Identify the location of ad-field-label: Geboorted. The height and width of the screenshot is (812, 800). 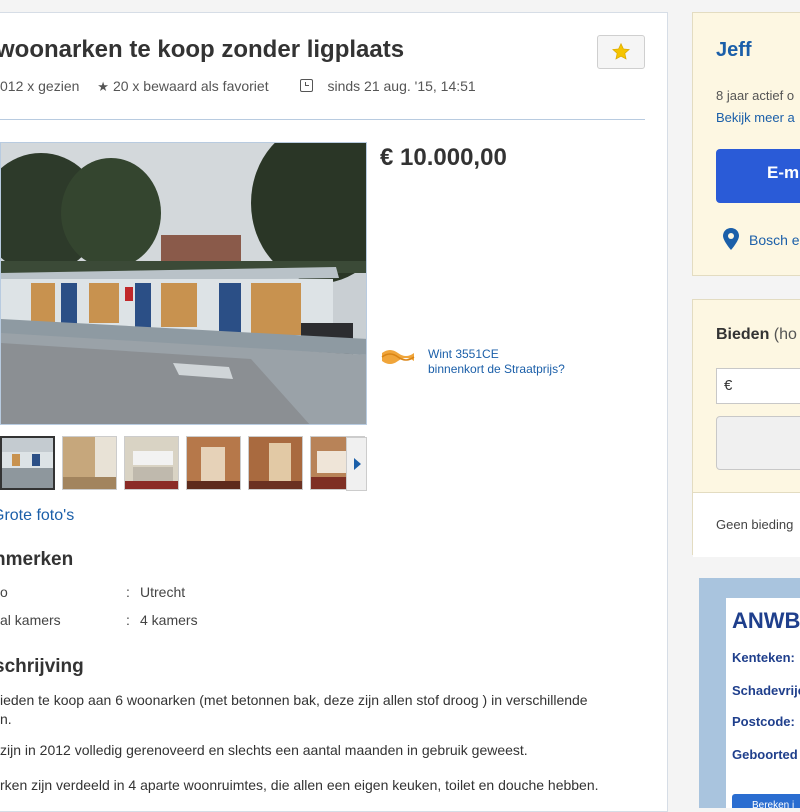
(765, 754).